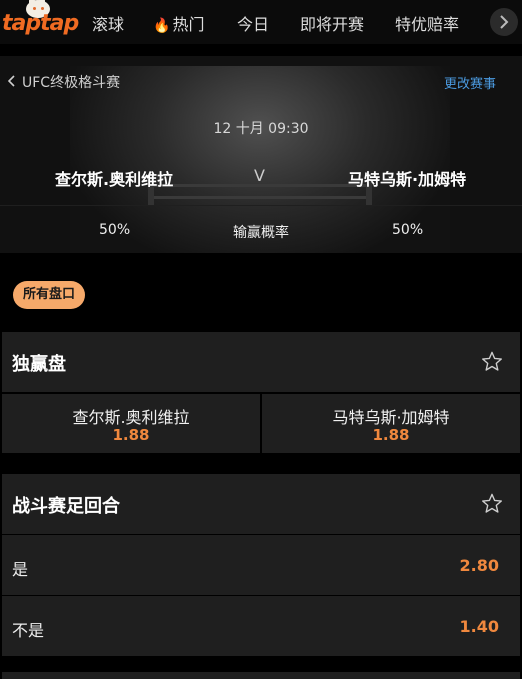 The height and width of the screenshot is (679, 522). What do you see at coordinates (49, 295) in the screenshot?
I see `all-markets-filter: 所有盘口` at bounding box center [49, 295].